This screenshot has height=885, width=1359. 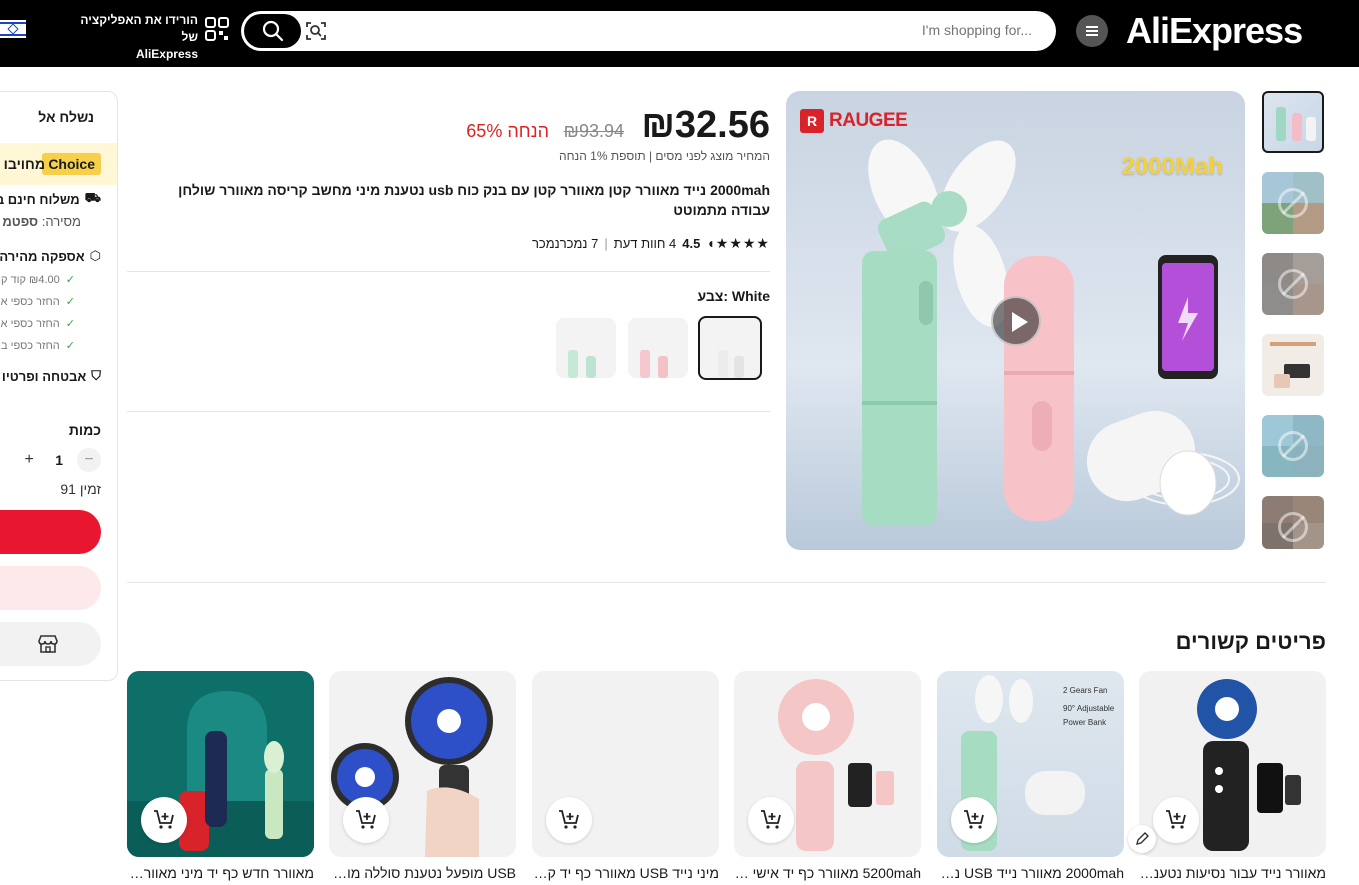 I want to click on pencil-icon, so click(x=1142, y=838).